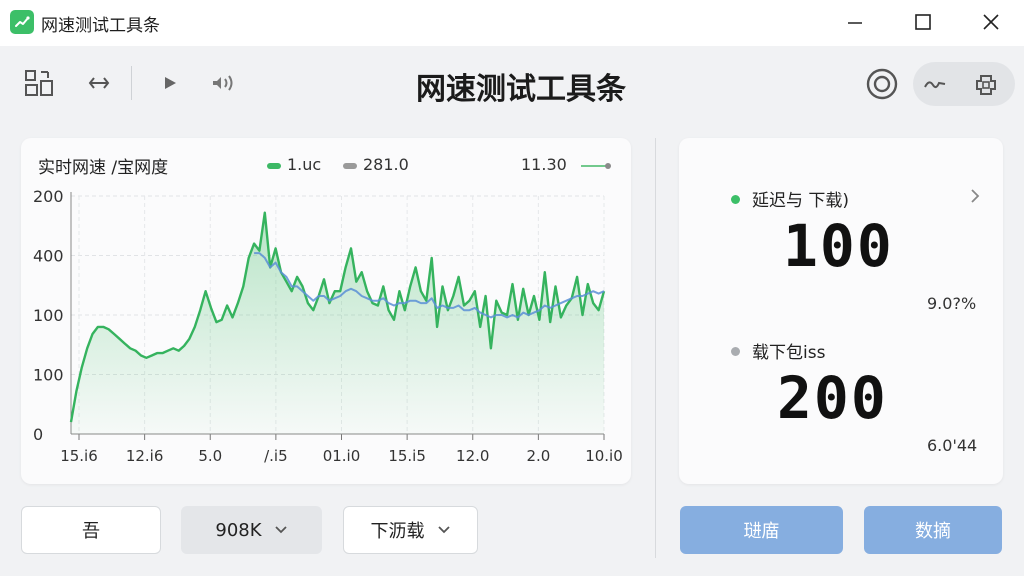 The height and width of the screenshot is (576, 1024). I want to click on play-icon, so click(170, 83).